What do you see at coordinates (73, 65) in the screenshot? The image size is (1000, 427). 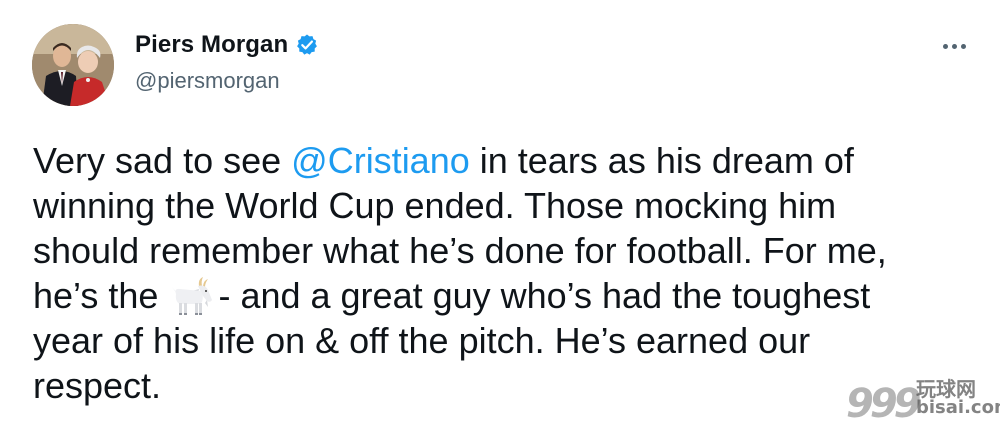 I see `avatar` at bounding box center [73, 65].